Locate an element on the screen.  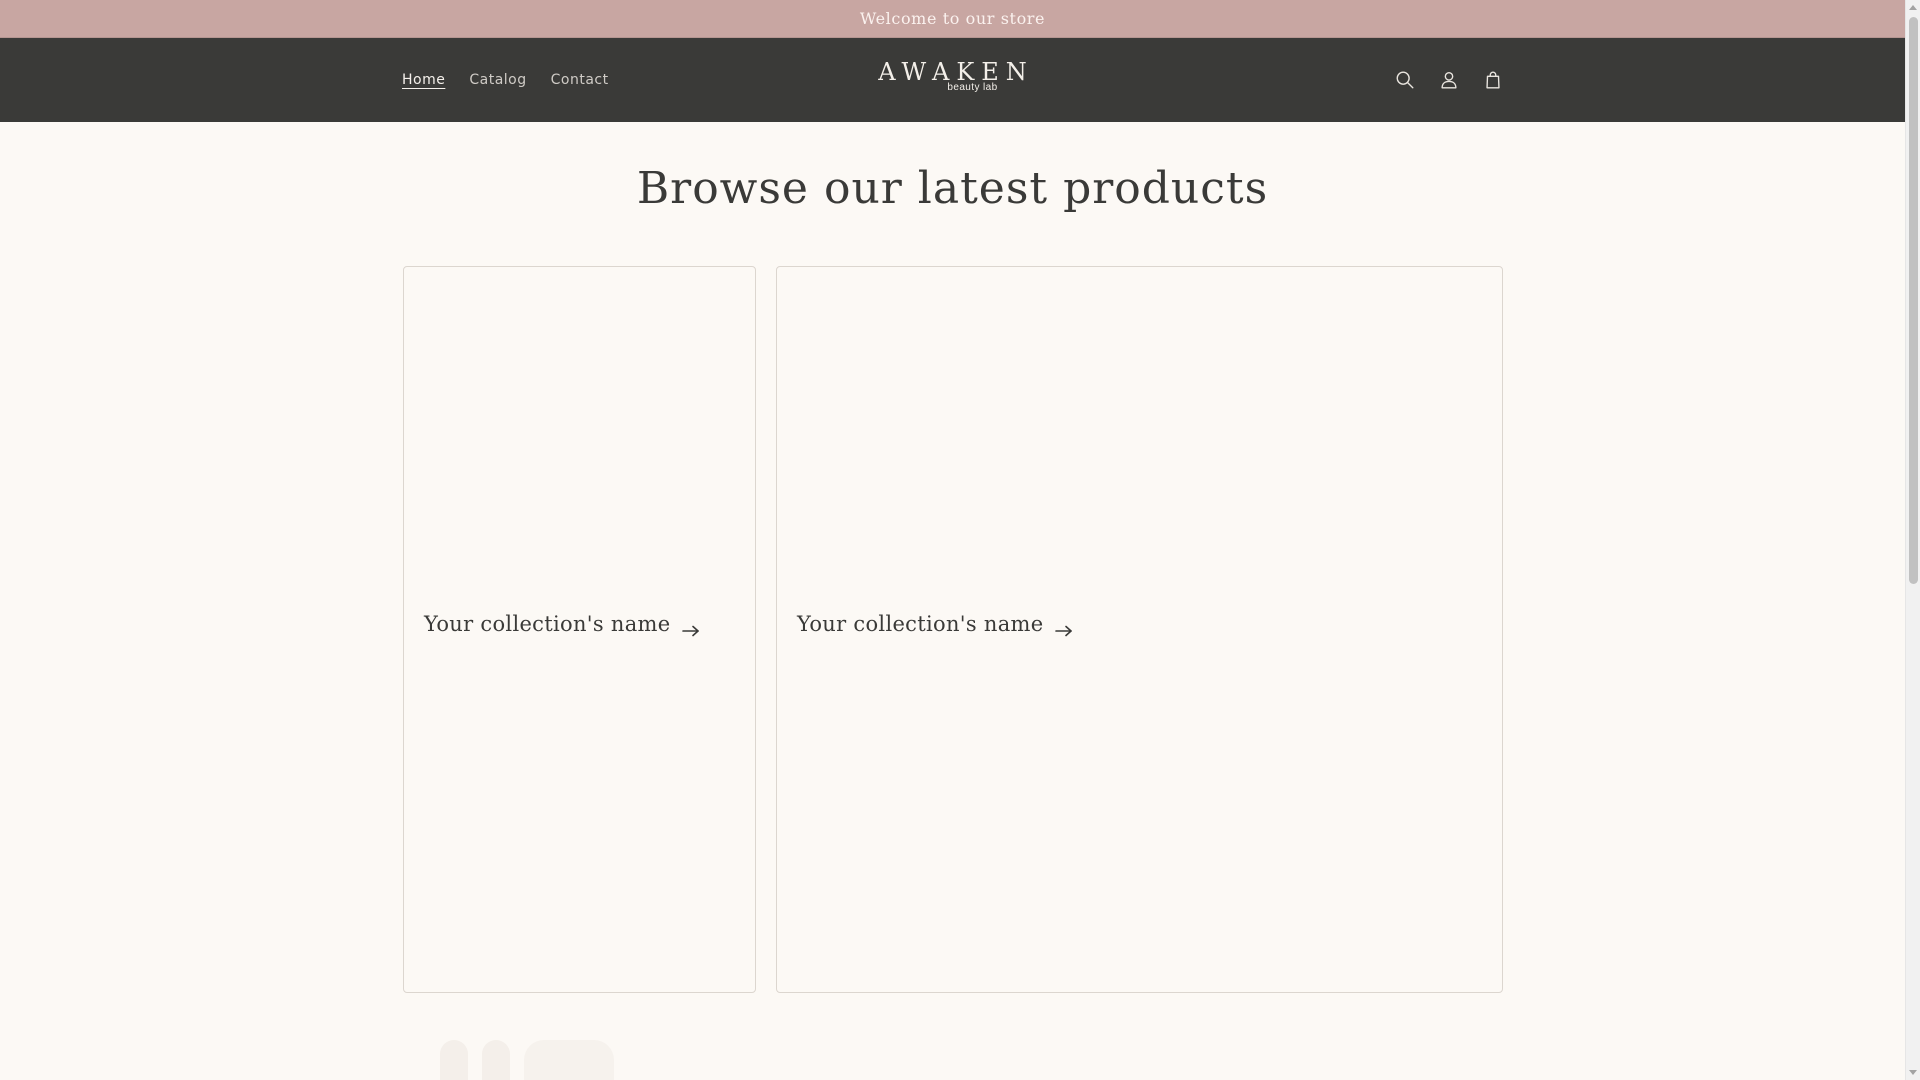
logo-main-text: AWAKEN is located at coordinates (956, 72).